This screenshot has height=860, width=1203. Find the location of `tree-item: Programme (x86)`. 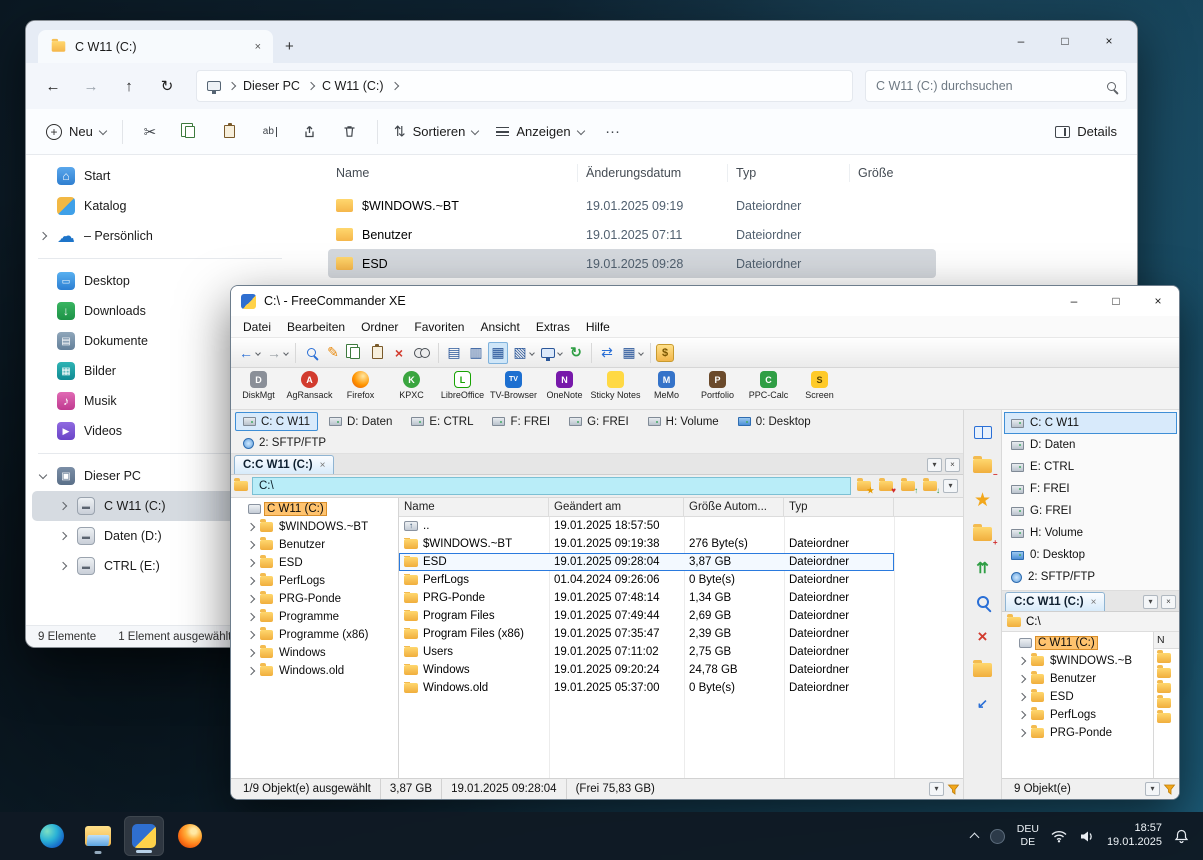

tree-item: Programme (x86) is located at coordinates (314, 635).